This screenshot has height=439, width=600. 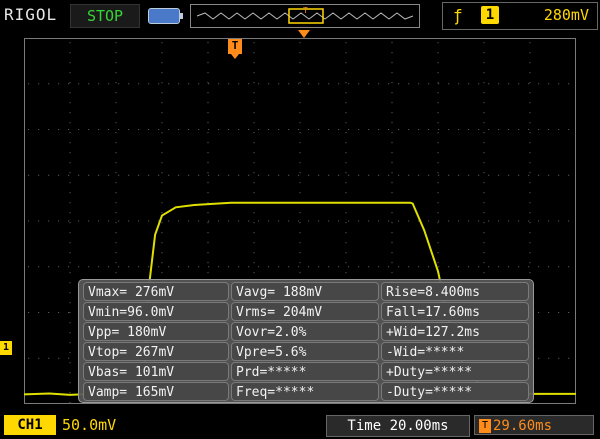 What do you see at coordinates (89, 425) in the screenshot?
I see `ch1-vertical-scale: 50.0mV` at bounding box center [89, 425].